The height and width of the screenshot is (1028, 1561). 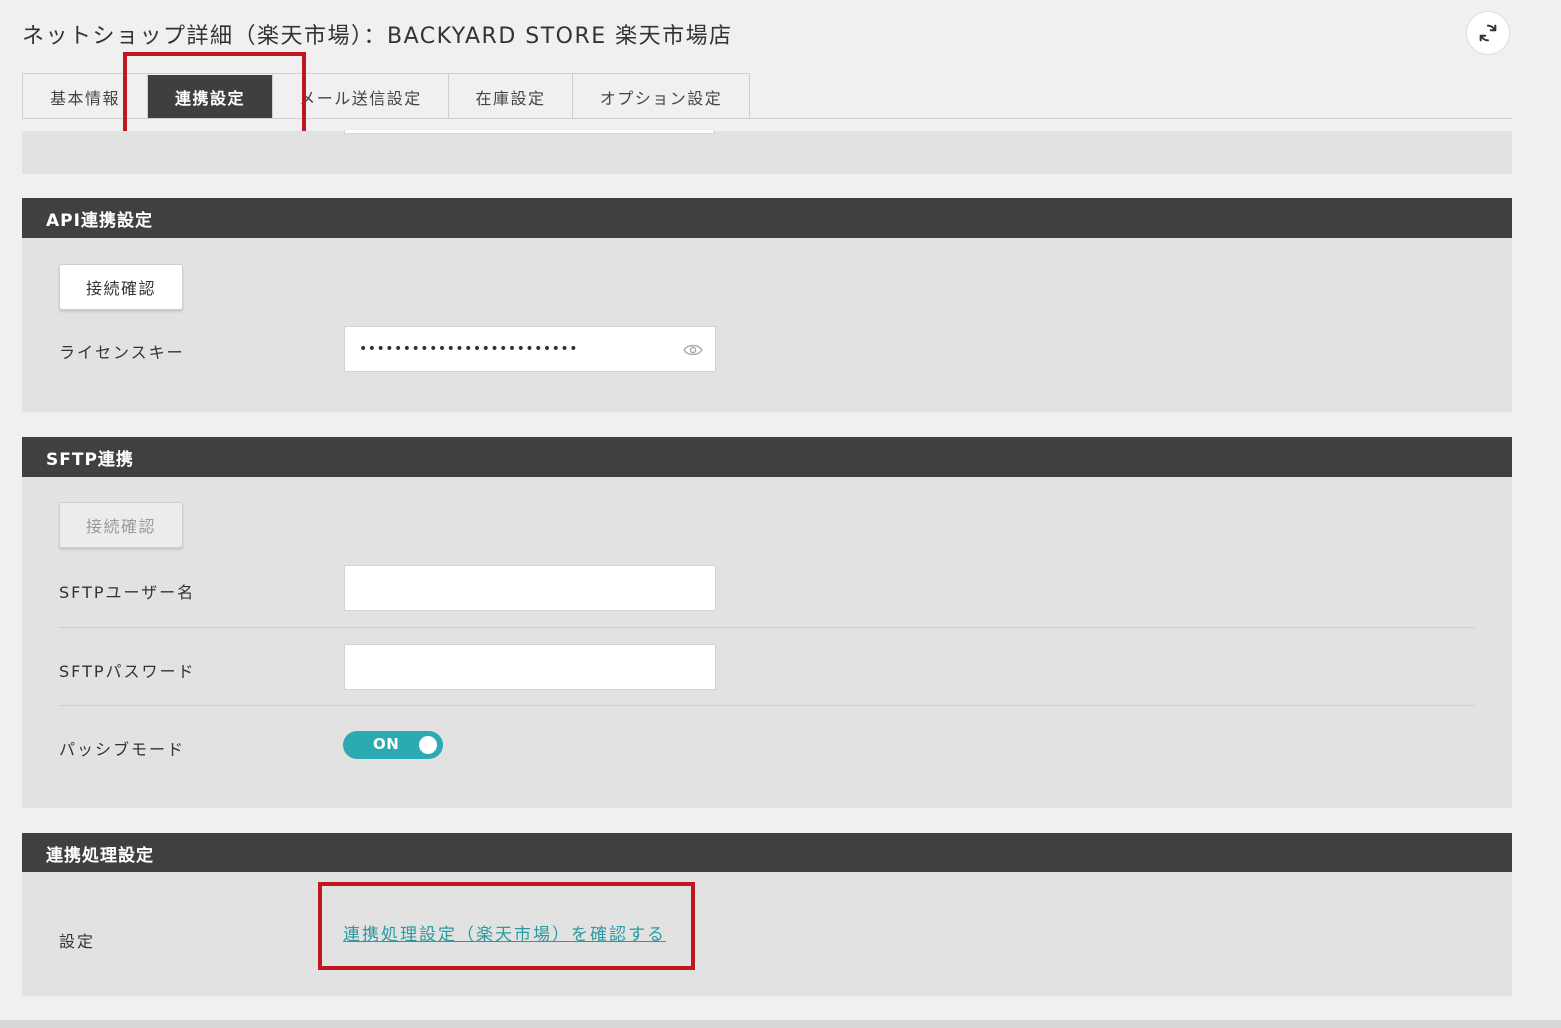 I want to click on tab-label: 基本情報, so click(x=84, y=98).